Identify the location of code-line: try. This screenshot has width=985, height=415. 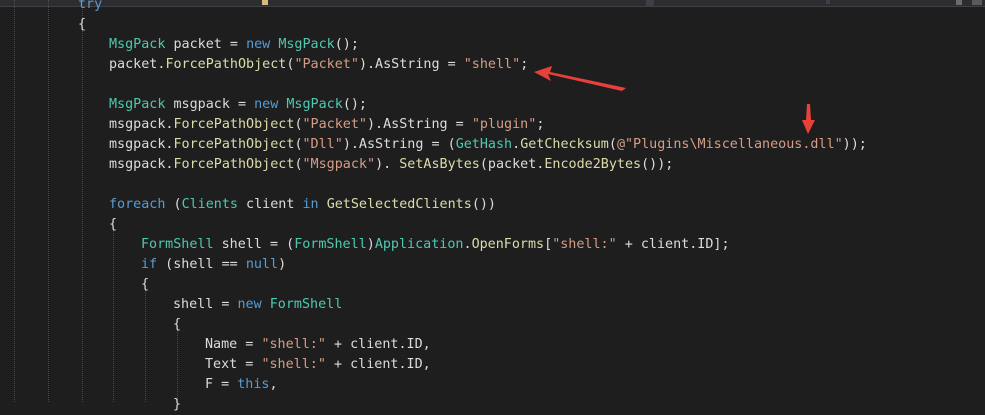
(90, 7).